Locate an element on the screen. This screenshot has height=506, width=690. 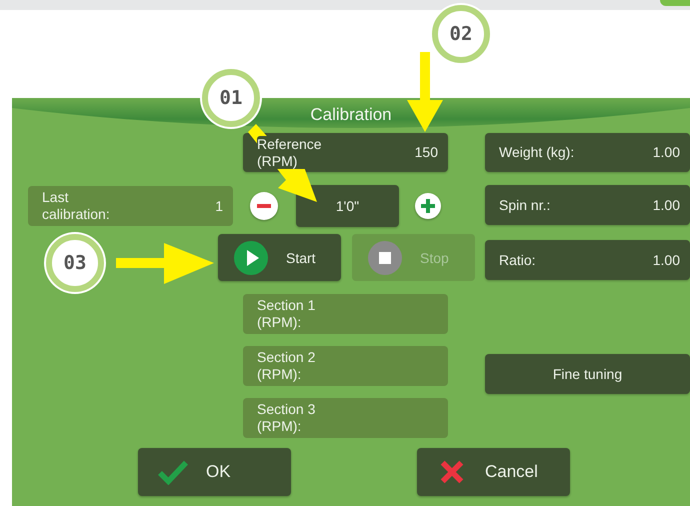
callout-badge: 02 is located at coordinates (461, 34).